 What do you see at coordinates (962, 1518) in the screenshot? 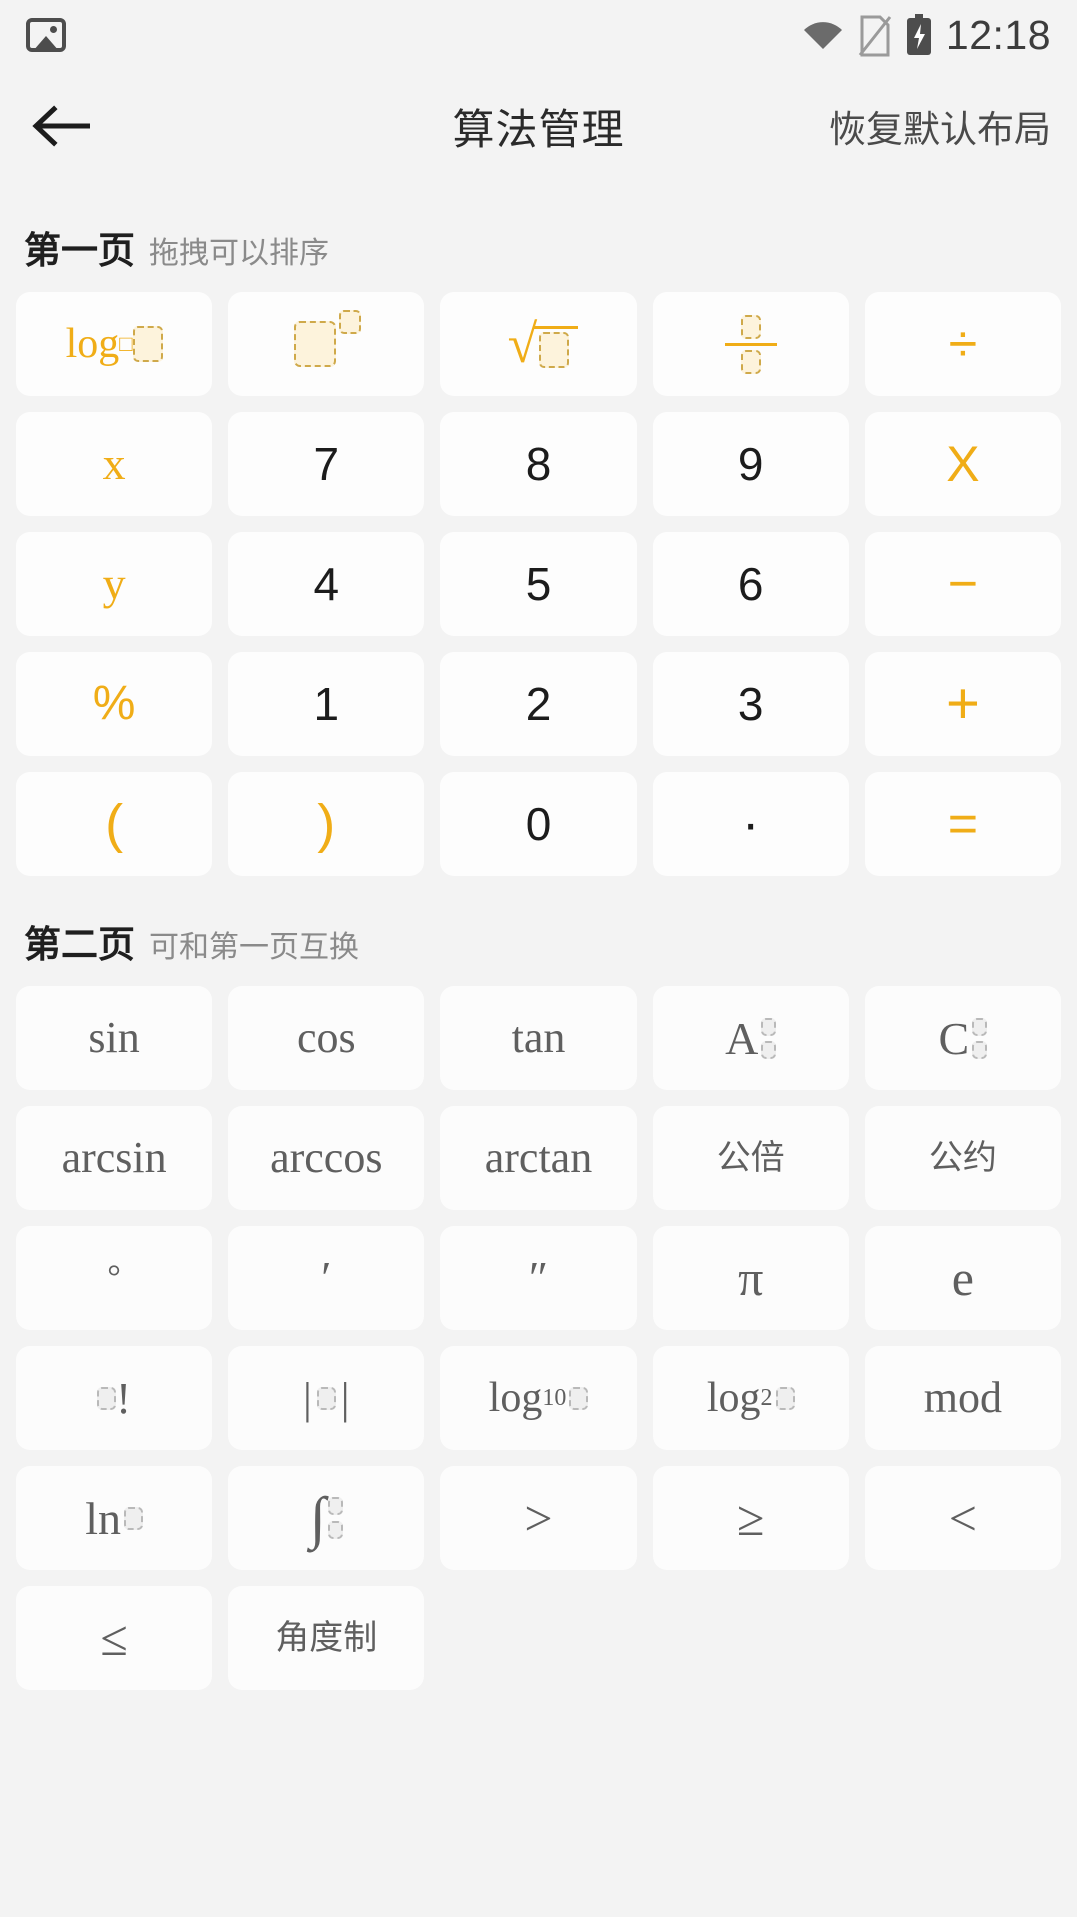
I see `key-less-than: <` at bounding box center [962, 1518].